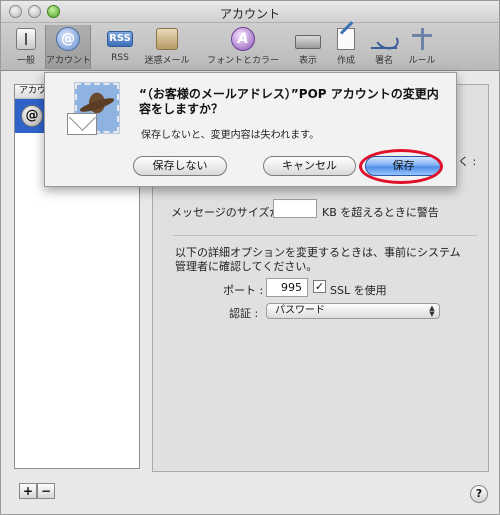 The image size is (500, 515). What do you see at coordinates (96, 110) in the screenshot?
I see `mail-app-icon` at bounding box center [96, 110].